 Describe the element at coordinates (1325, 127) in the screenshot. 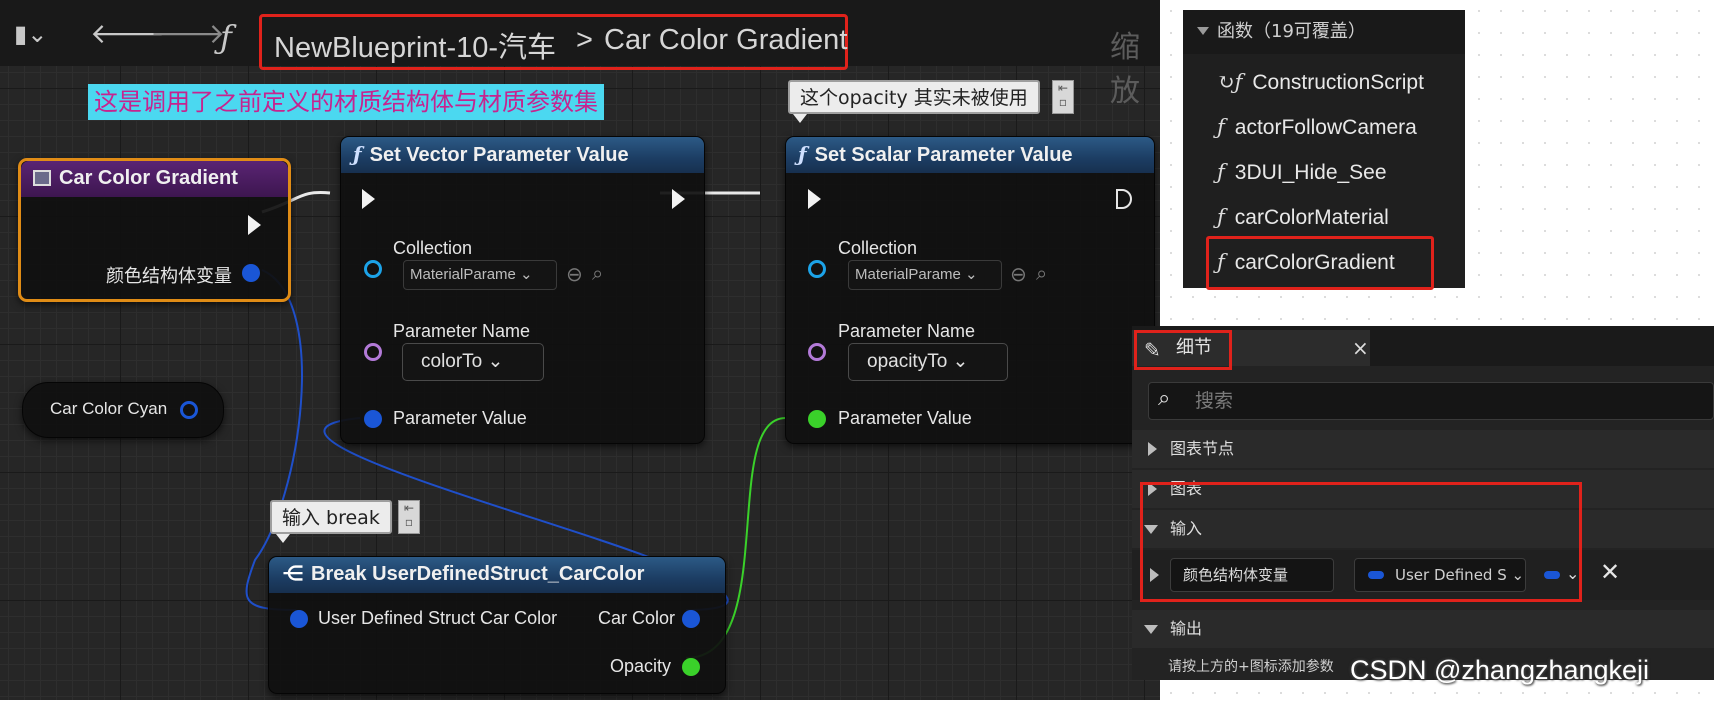

I see `function-item-label: actorFollowCamera` at that location.